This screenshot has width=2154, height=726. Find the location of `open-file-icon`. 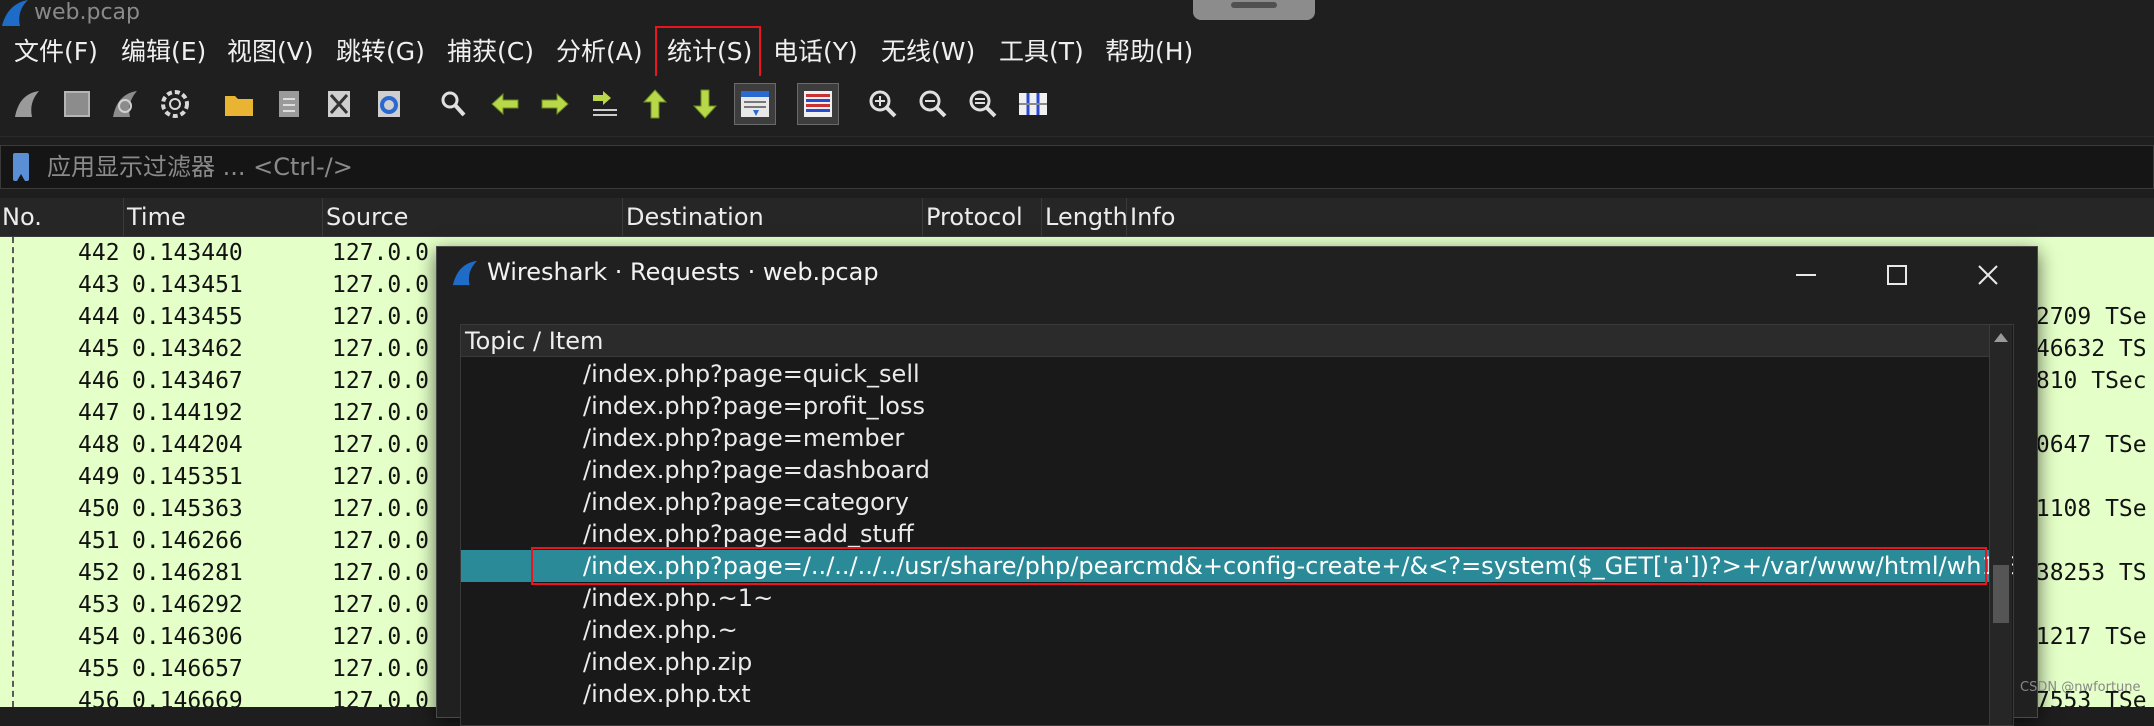

open-file-icon is located at coordinates (239, 104).